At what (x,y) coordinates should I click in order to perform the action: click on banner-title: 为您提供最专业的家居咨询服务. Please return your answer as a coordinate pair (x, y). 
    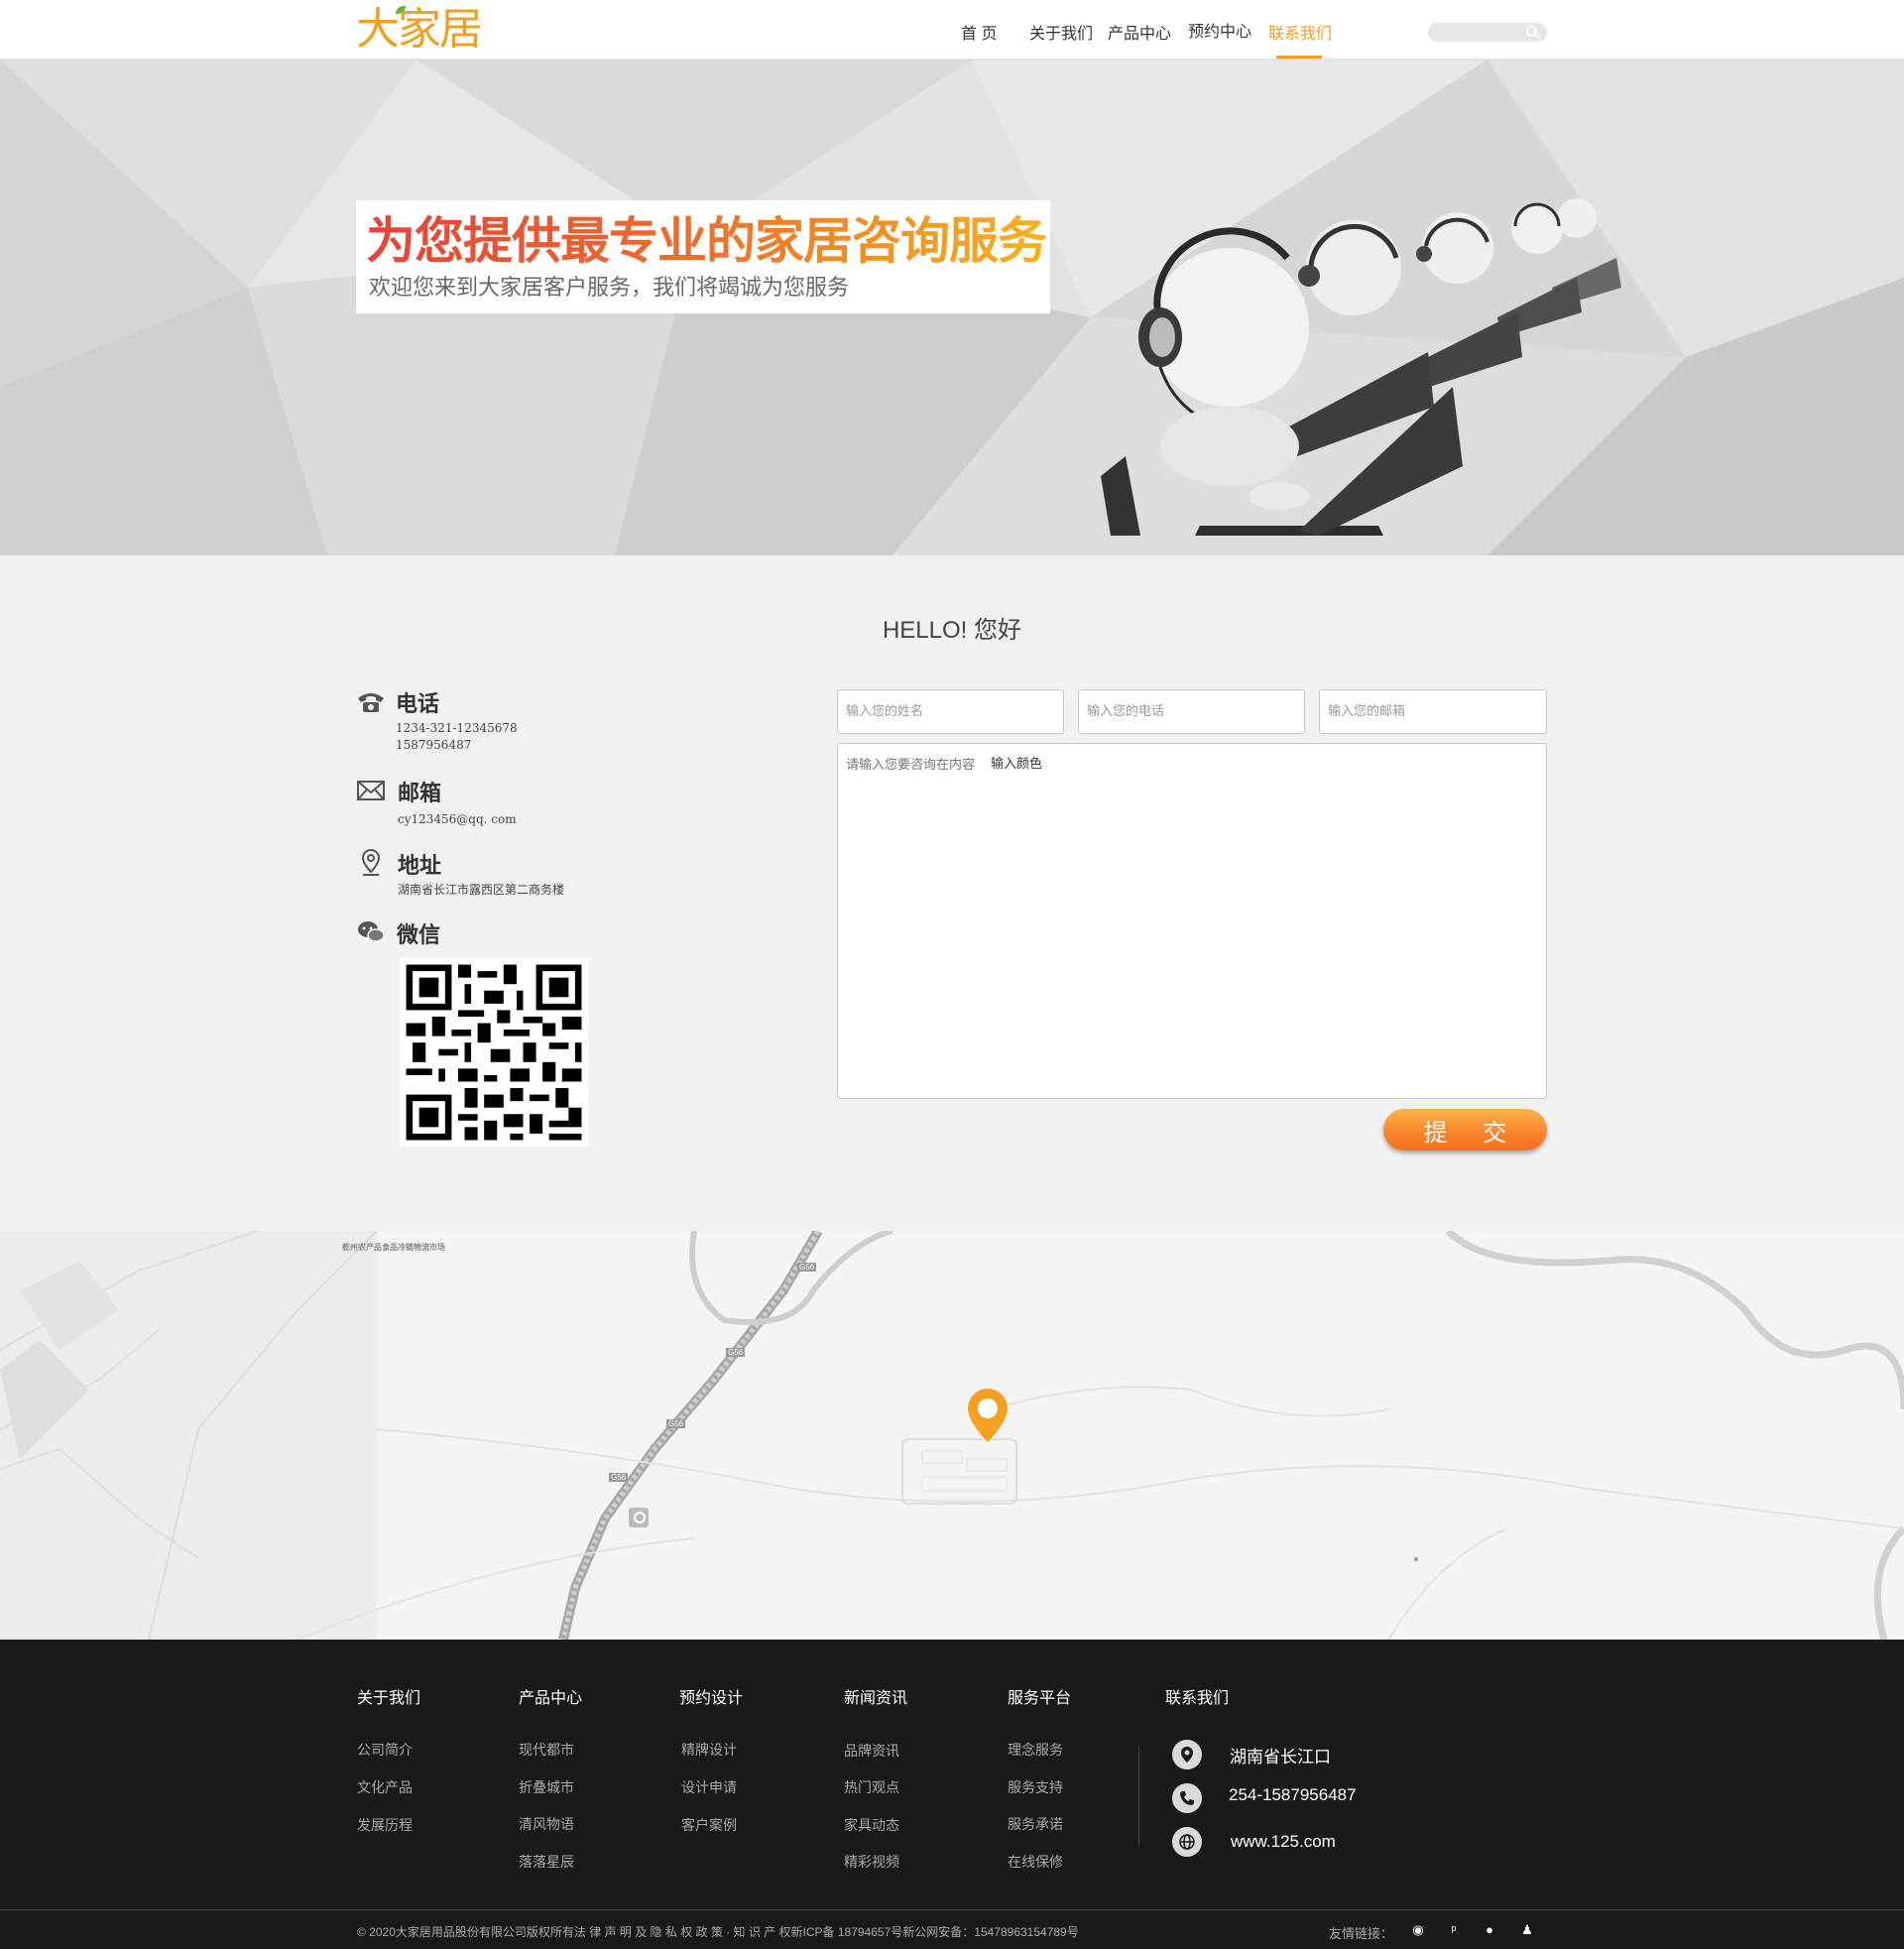
    Looking at the image, I should click on (706, 241).